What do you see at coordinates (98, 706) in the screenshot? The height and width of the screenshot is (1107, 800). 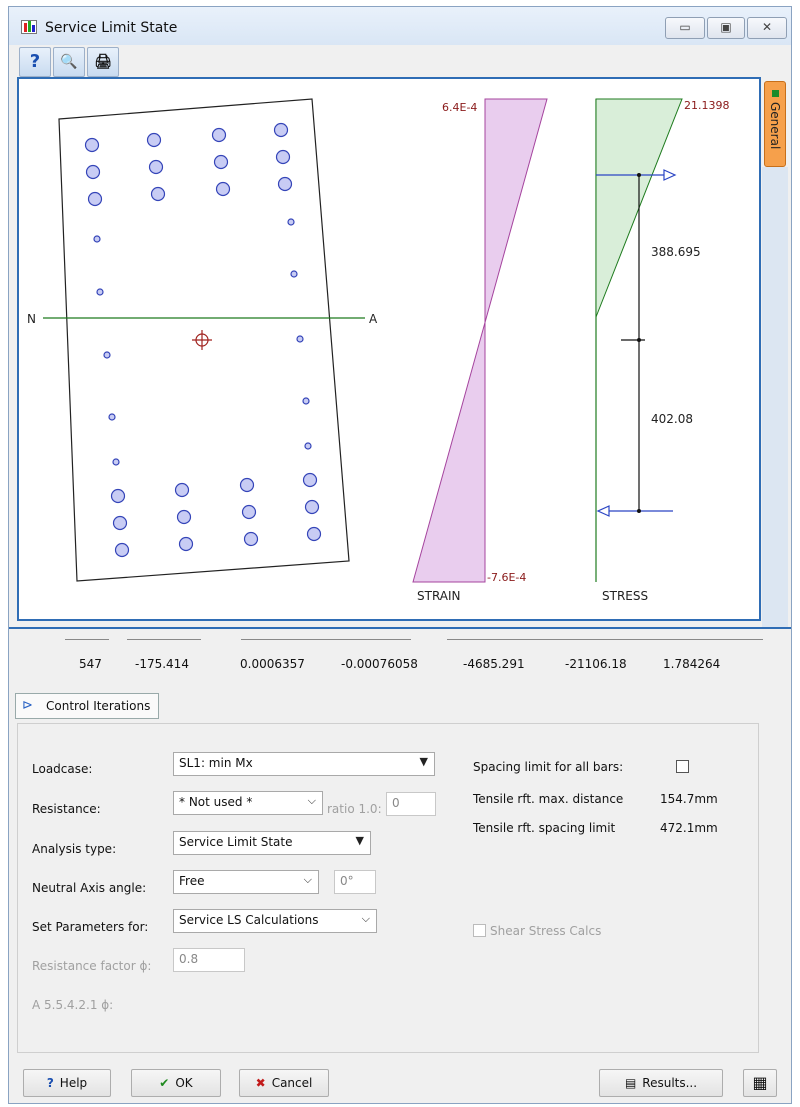 I see `control-iterations-label: Control Iterations` at bounding box center [98, 706].